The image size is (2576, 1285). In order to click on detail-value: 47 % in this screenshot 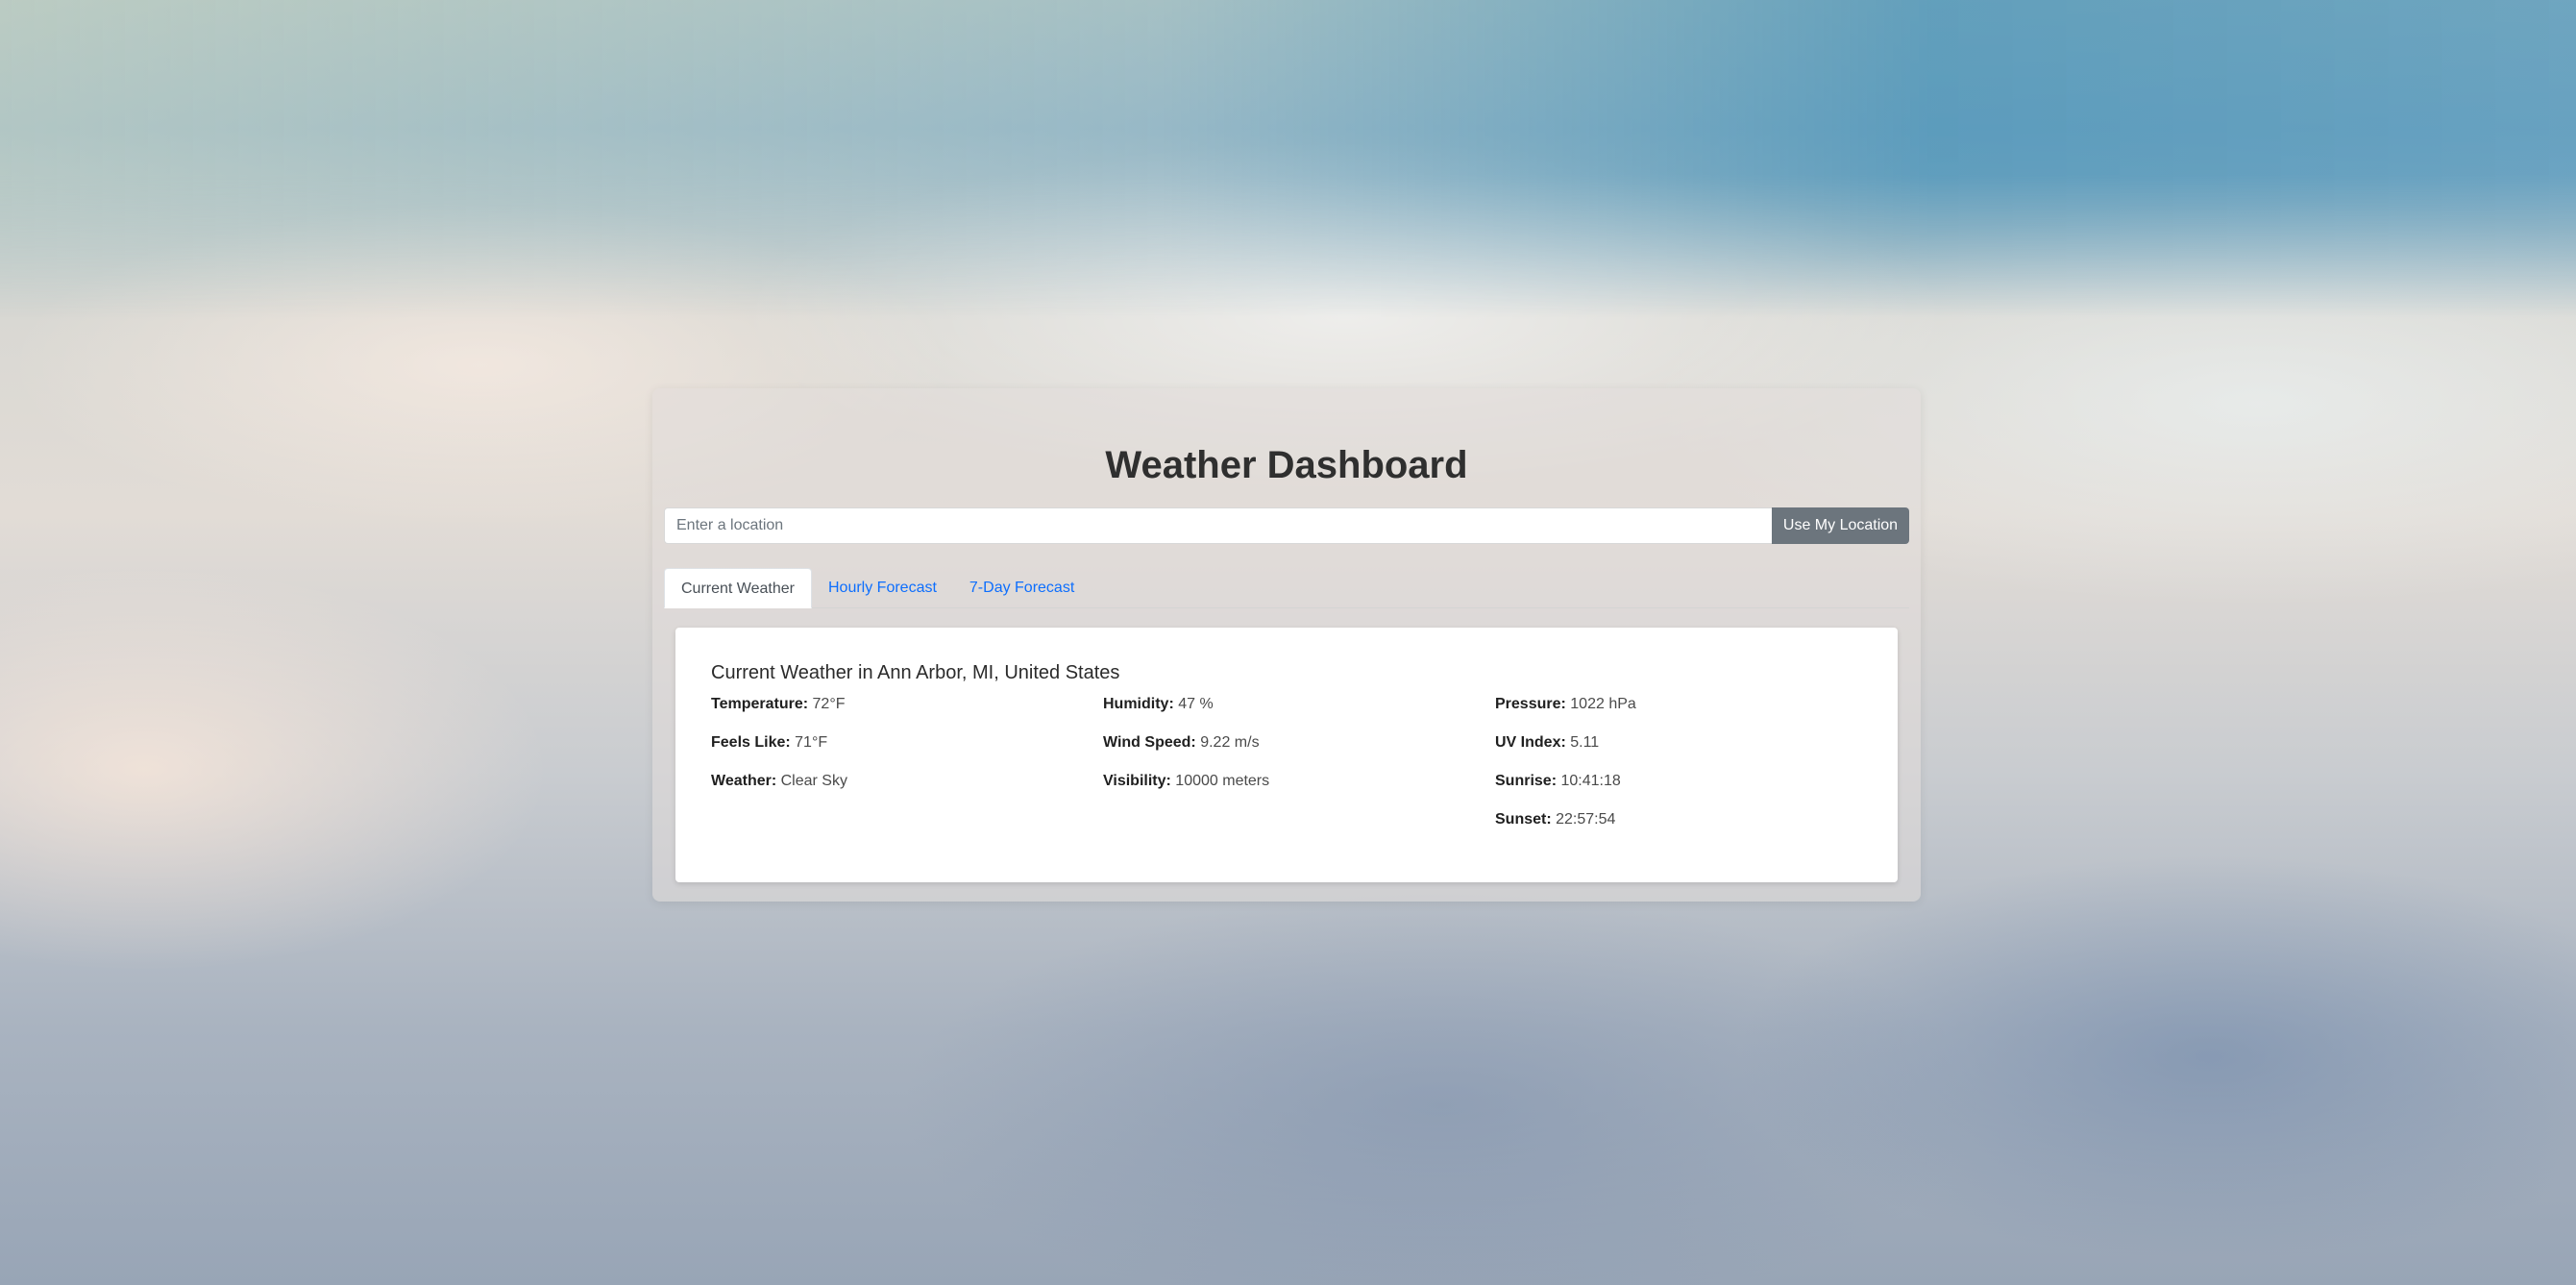, I will do `click(1196, 704)`.